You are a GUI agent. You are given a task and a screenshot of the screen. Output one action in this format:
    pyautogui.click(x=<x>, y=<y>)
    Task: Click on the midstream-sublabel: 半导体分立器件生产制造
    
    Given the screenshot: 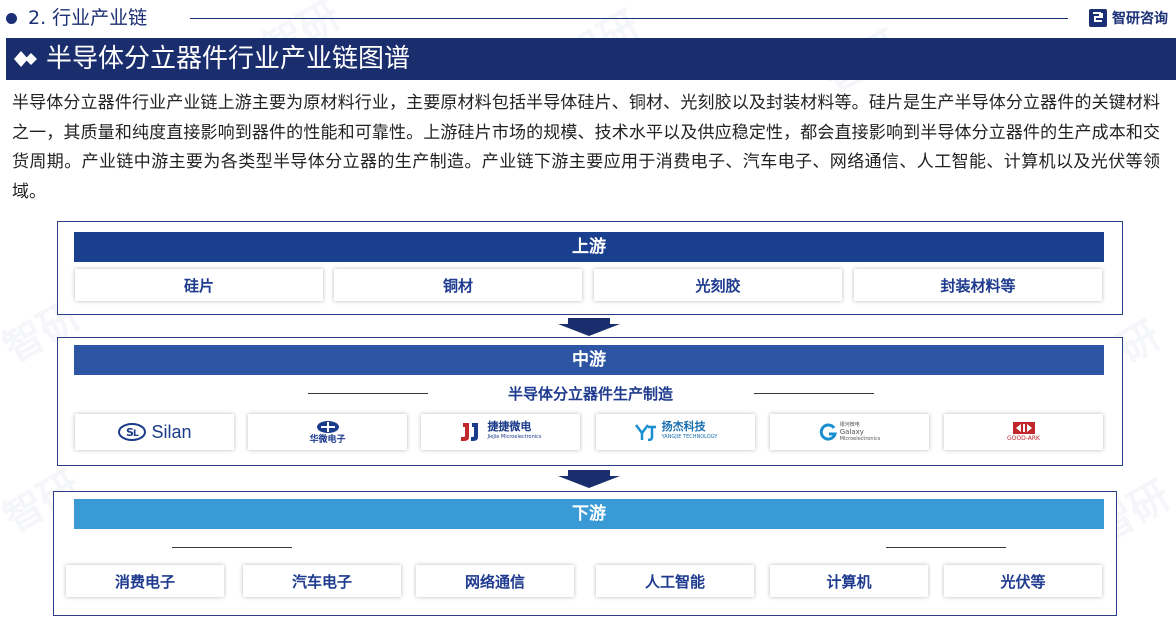 What is the action you would take?
    pyautogui.click(x=591, y=394)
    